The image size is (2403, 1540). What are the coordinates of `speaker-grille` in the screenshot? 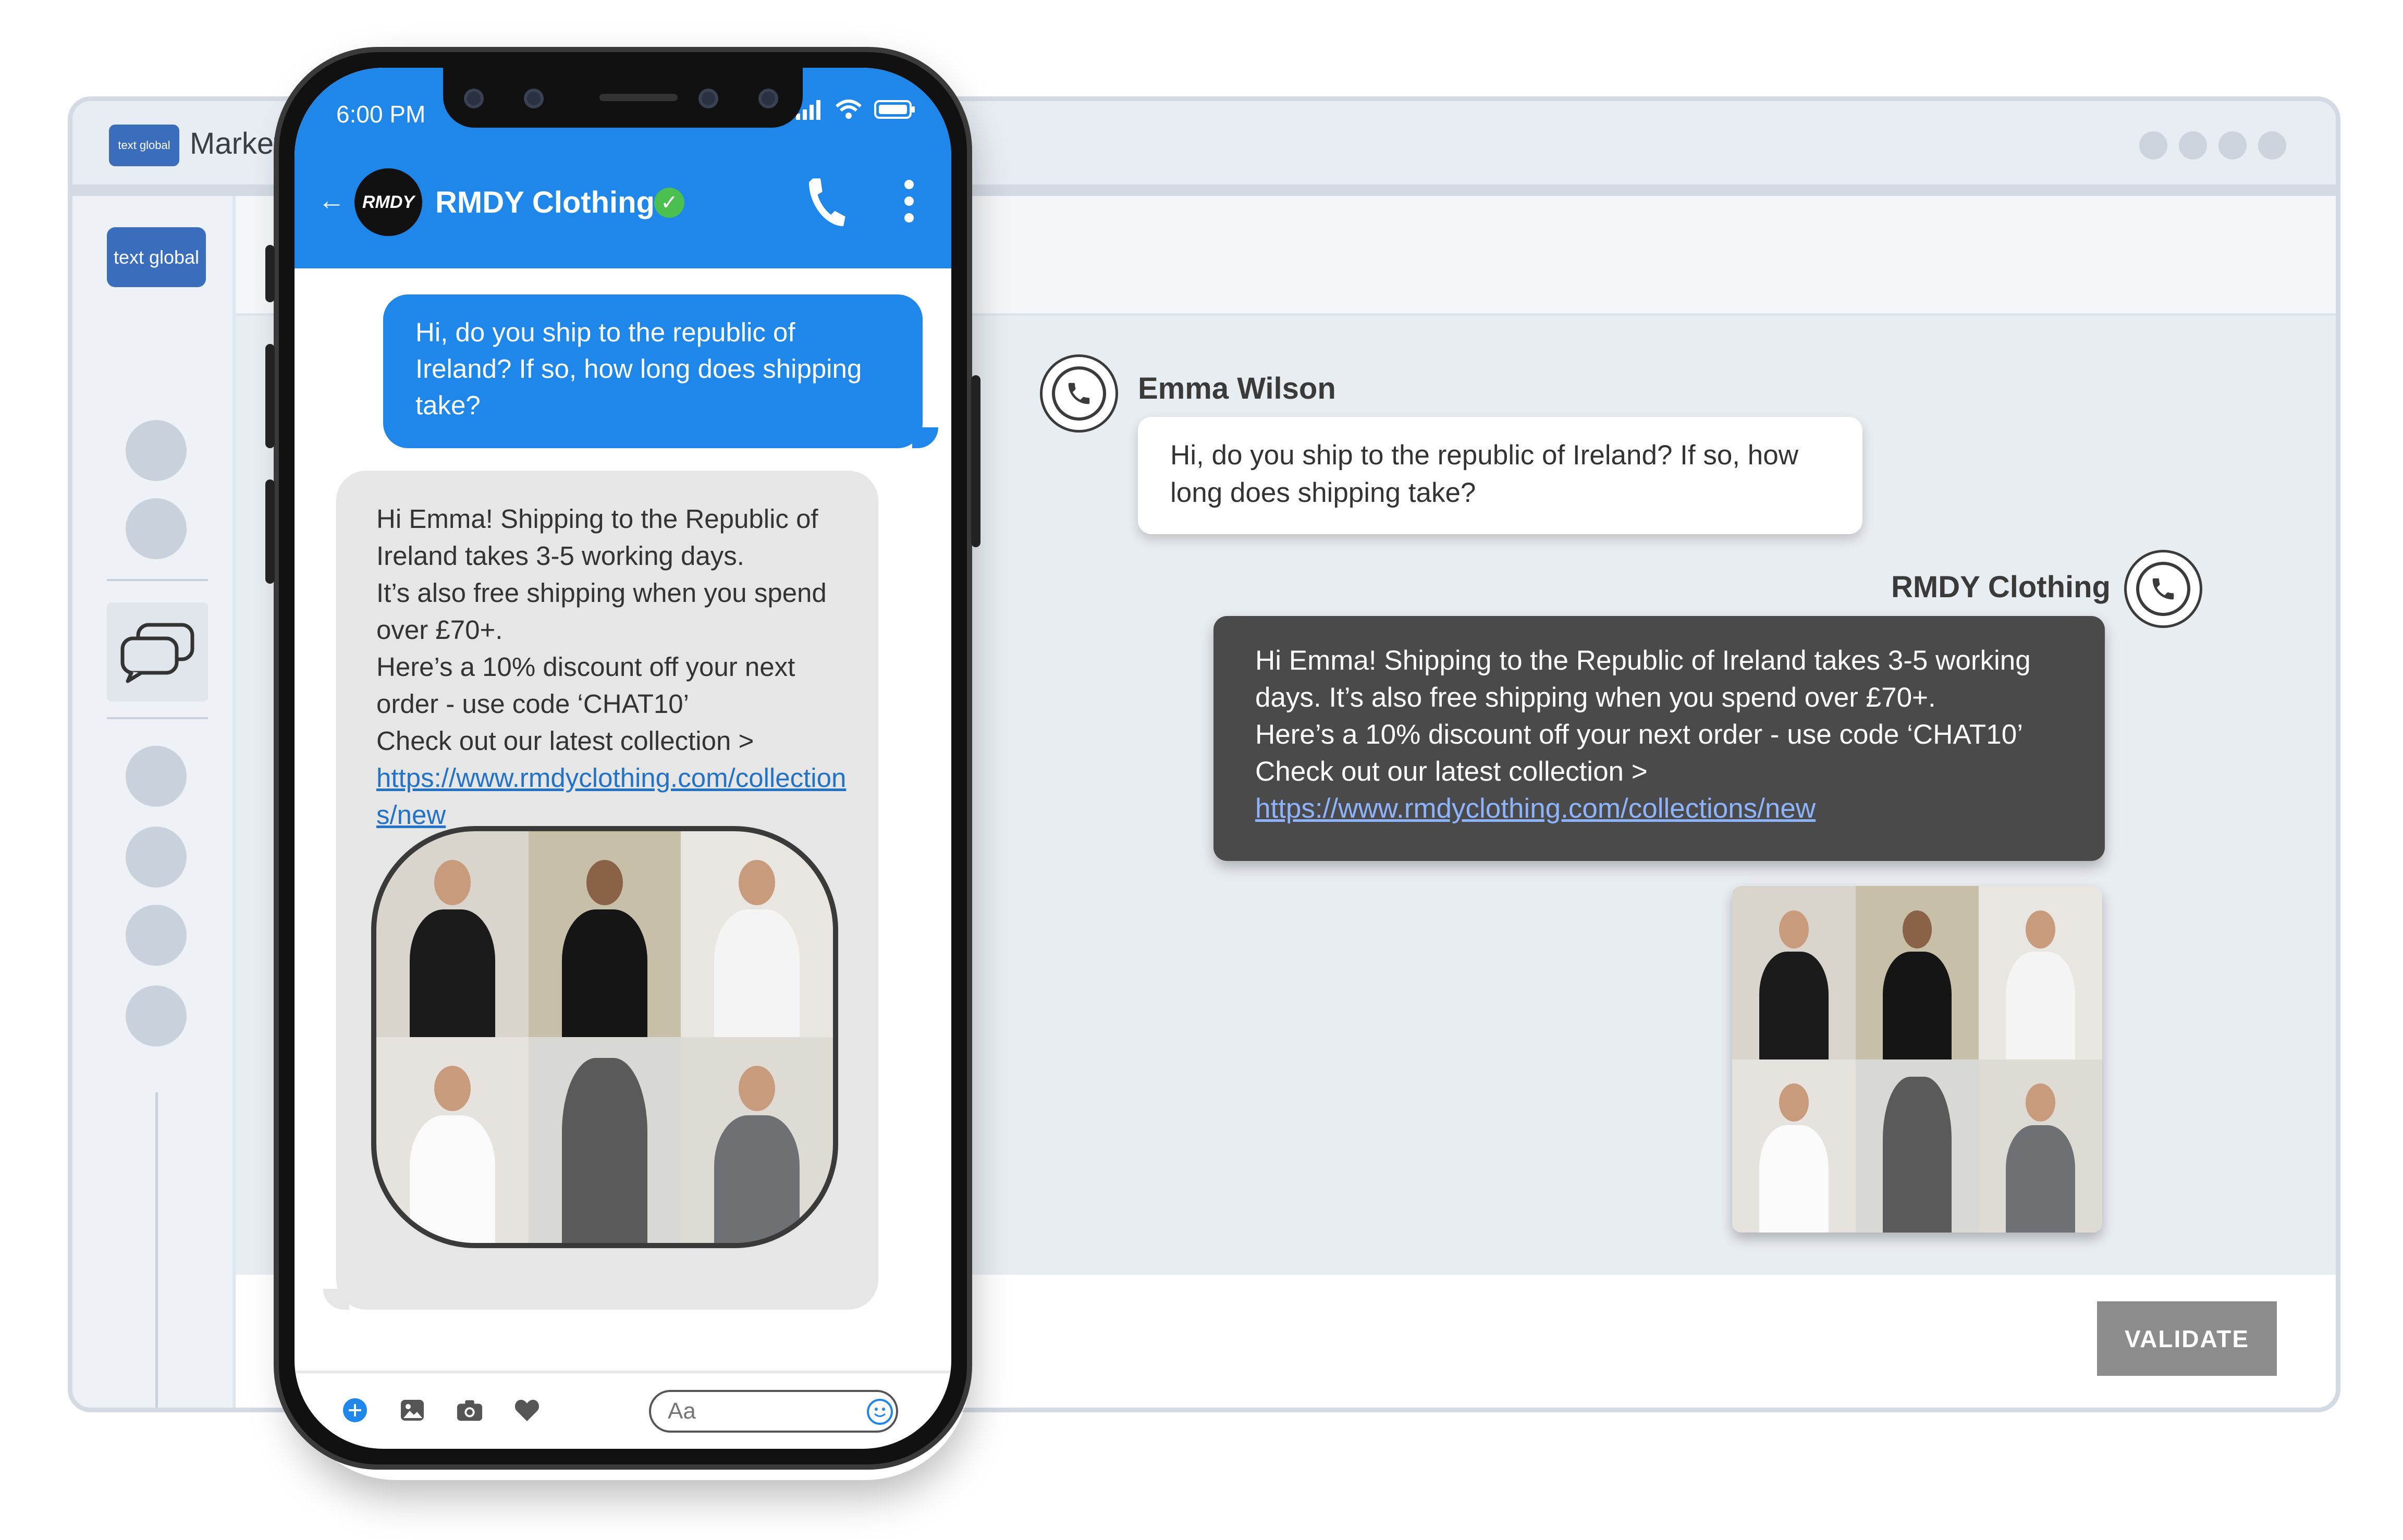 It's located at (638, 97).